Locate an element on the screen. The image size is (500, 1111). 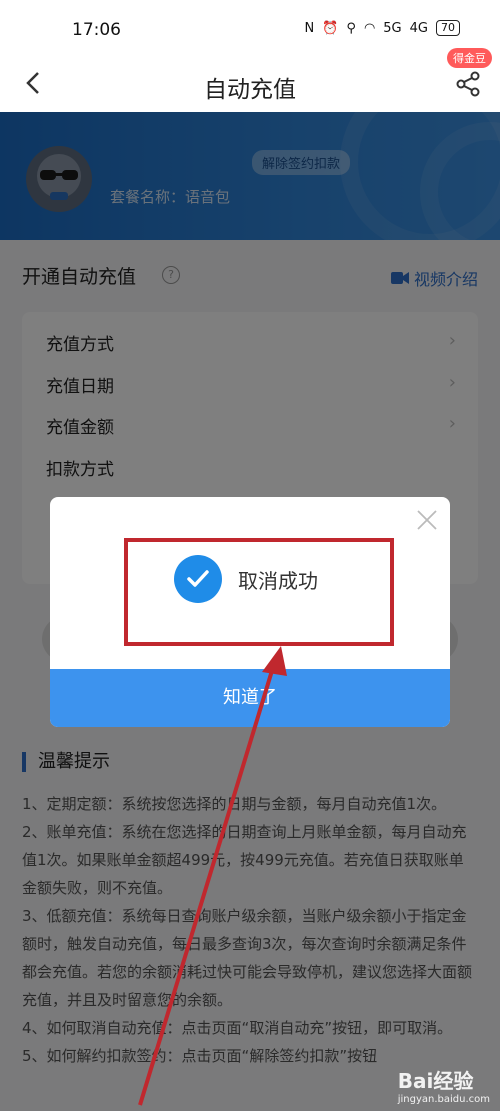
battery-indicator: 70 is located at coordinates (448, 28).